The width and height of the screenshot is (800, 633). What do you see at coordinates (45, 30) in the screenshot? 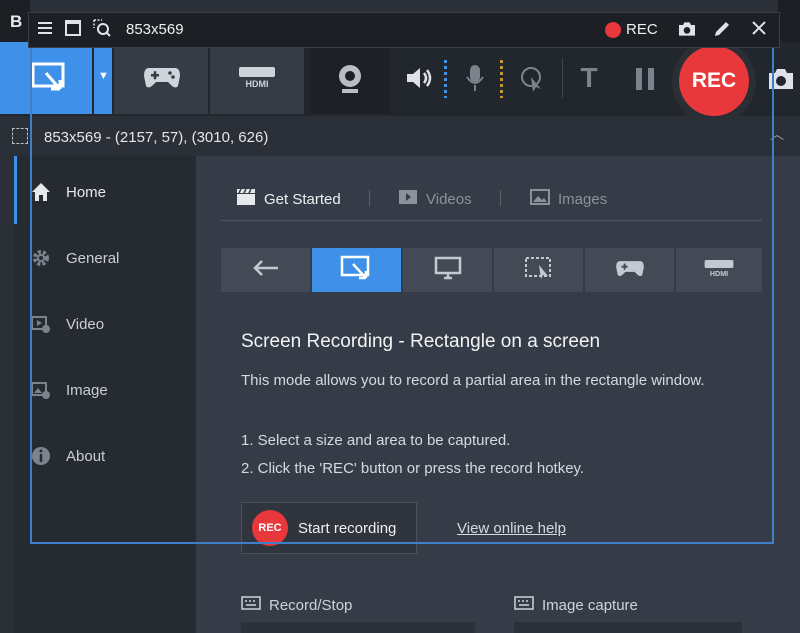
I see `menu-icon` at bounding box center [45, 30].